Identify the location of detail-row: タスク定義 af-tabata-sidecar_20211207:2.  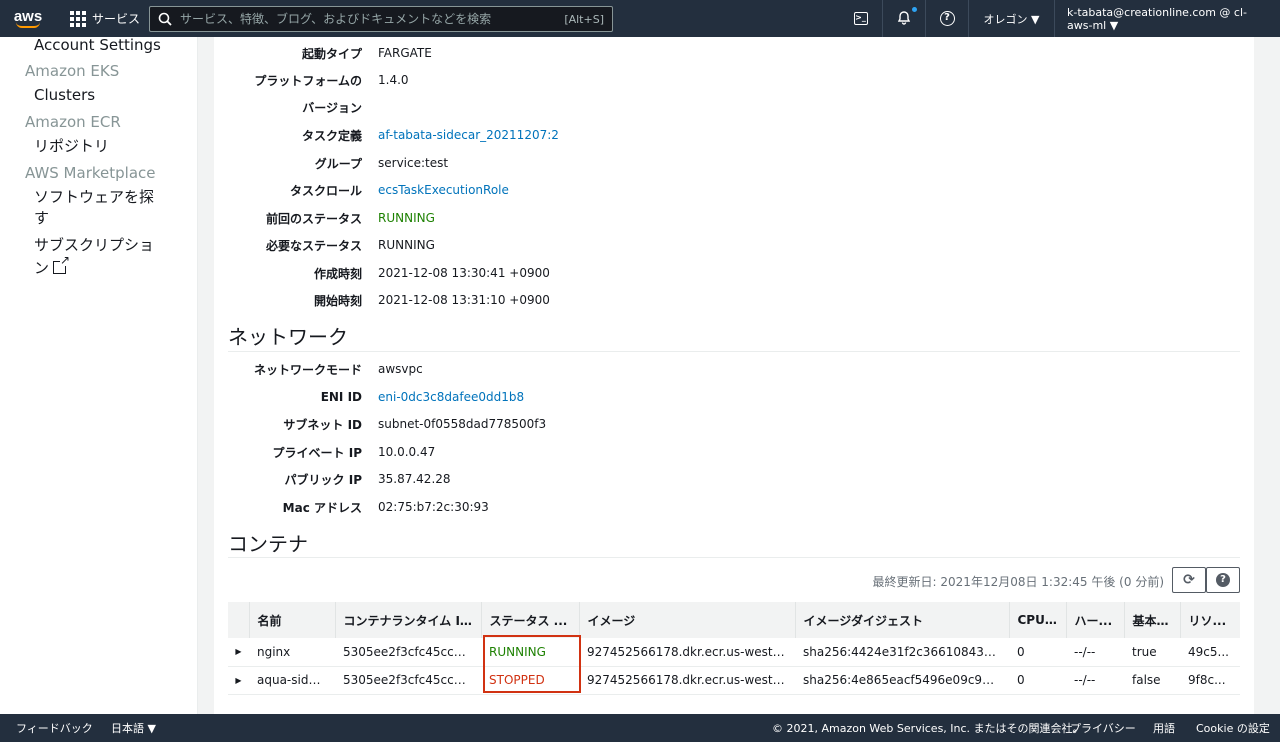
(386, 135).